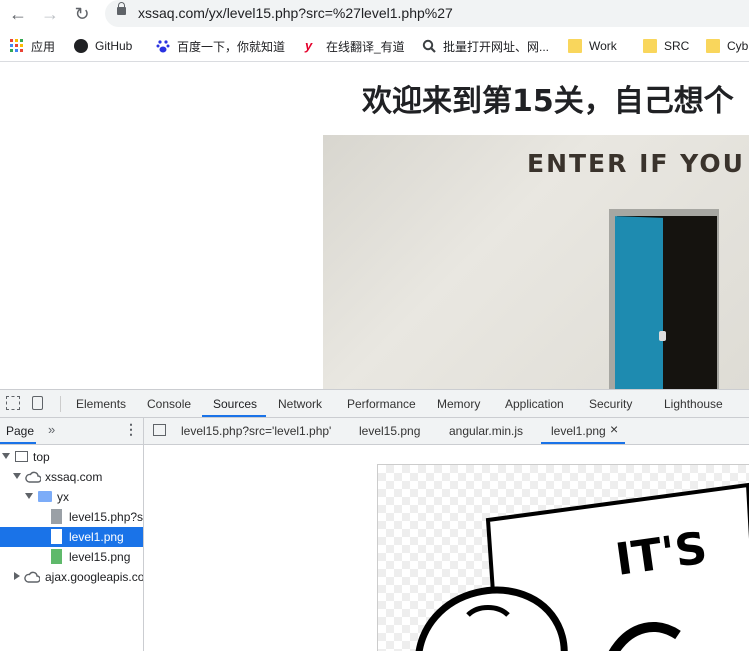 The height and width of the screenshot is (651, 749). What do you see at coordinates (56, 516) in the screenshot?
I see `document-file-icon` at bounding box center [56, 516].